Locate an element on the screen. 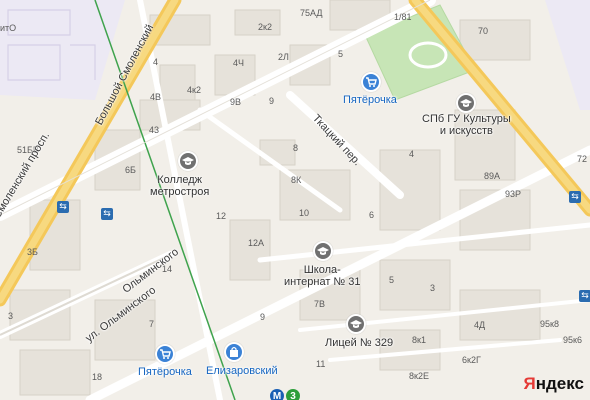 Image resolution: width=590 pixels, height=400 pixels. poi-label-line: и искусств is located at coordinates (466, 131).